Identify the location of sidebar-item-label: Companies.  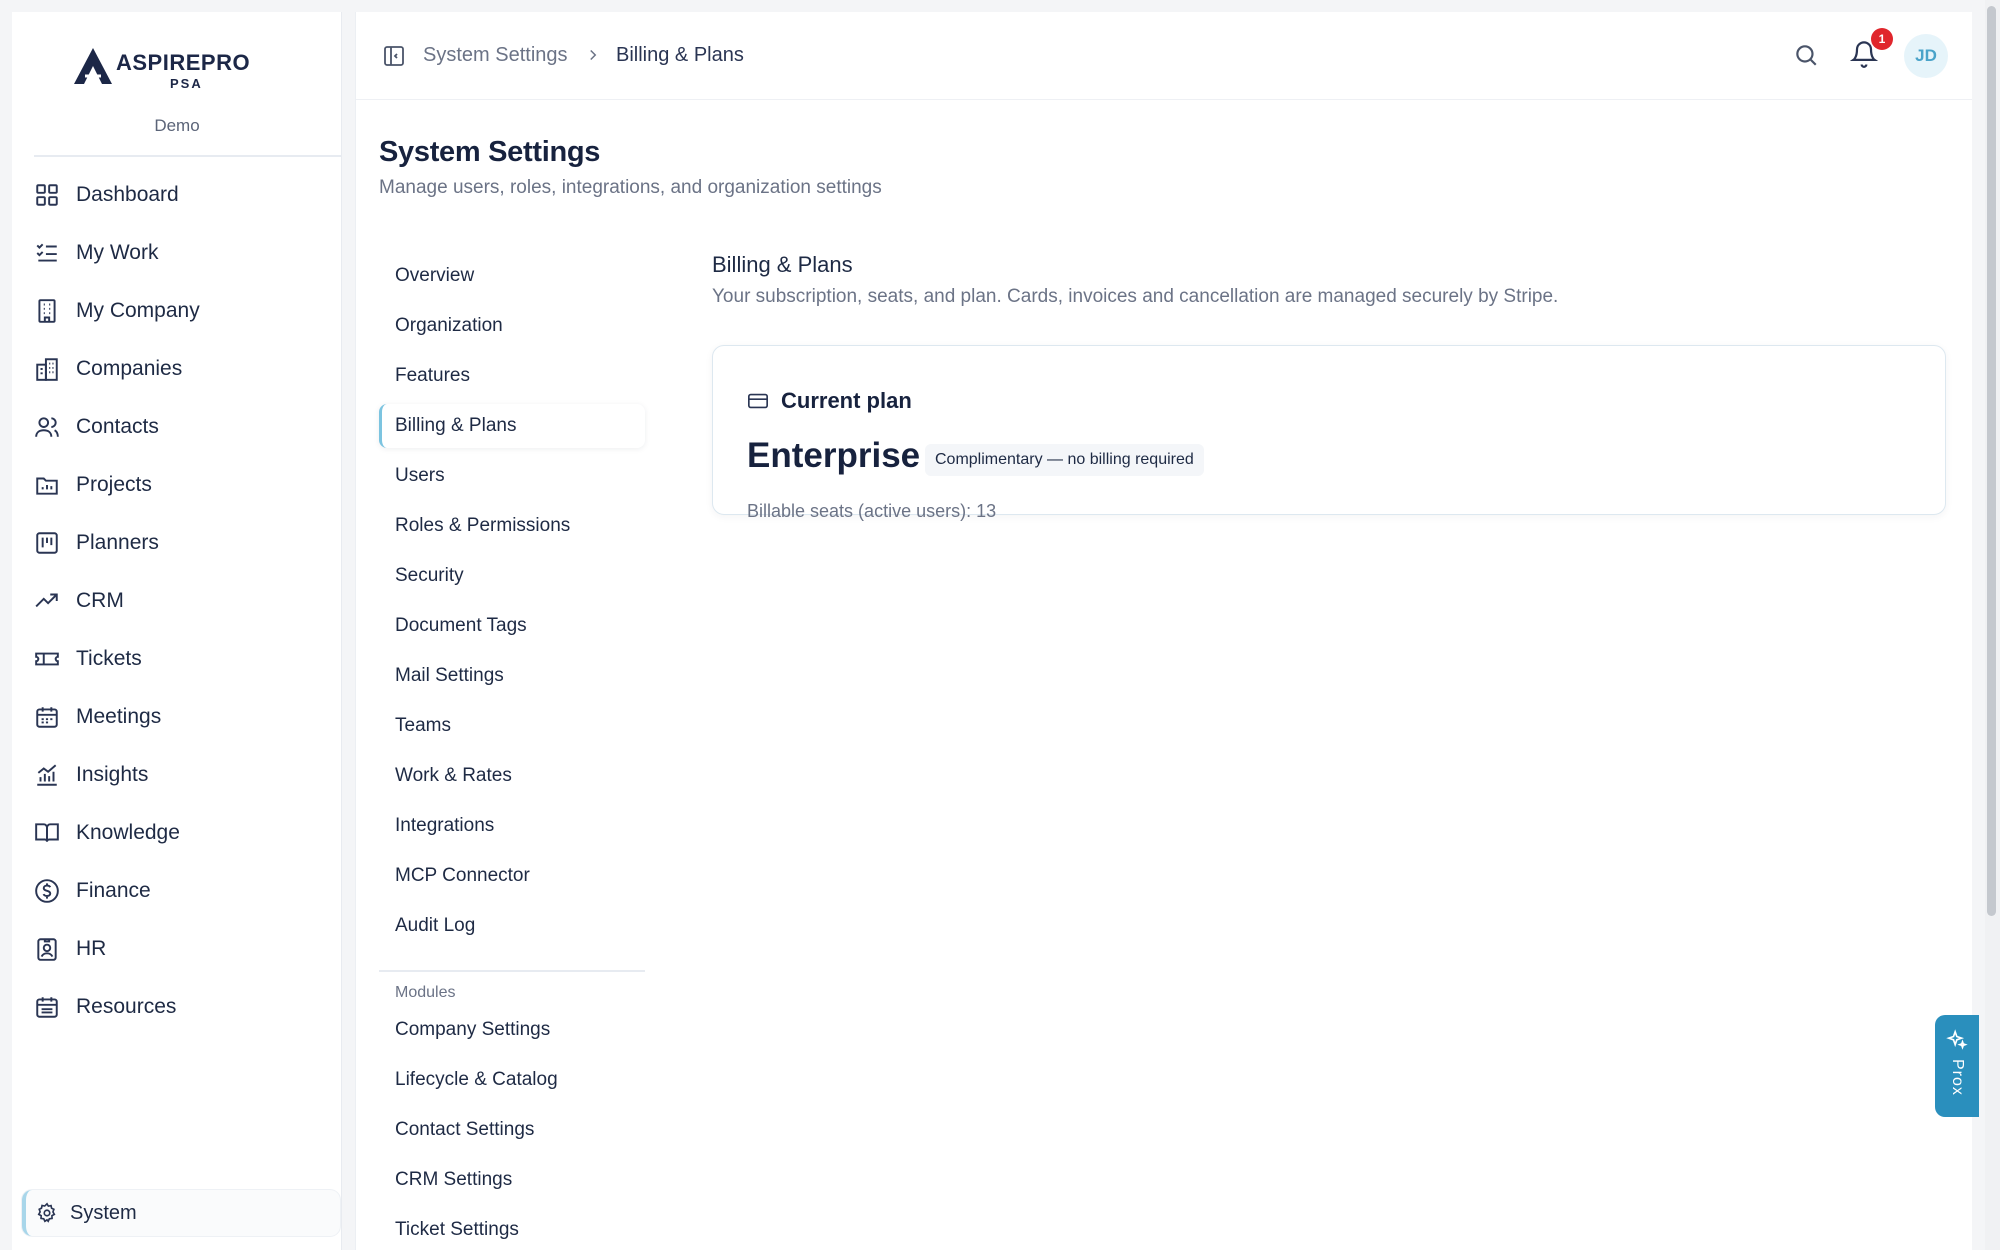
(129, 368).